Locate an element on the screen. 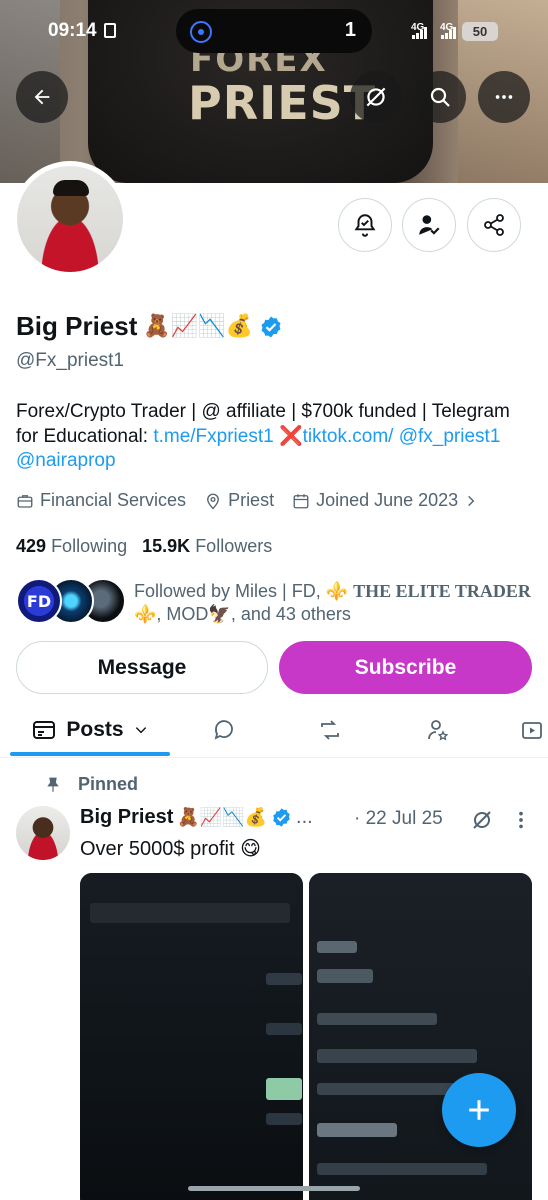 The image size is (548, 1200). subscribe-button: Subscribe is located at coordinates (405, 667).